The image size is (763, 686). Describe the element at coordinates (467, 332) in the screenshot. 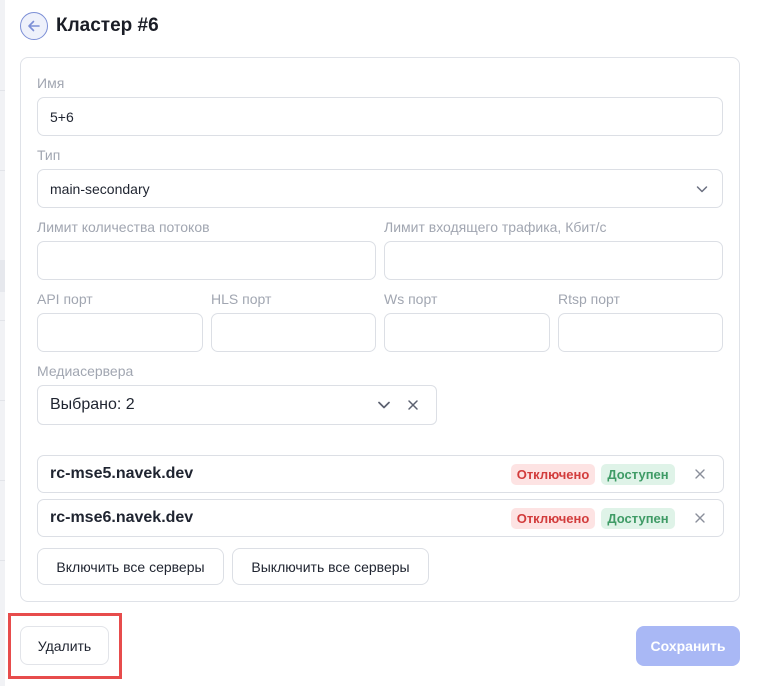

I see `ws-port-input` at that location.